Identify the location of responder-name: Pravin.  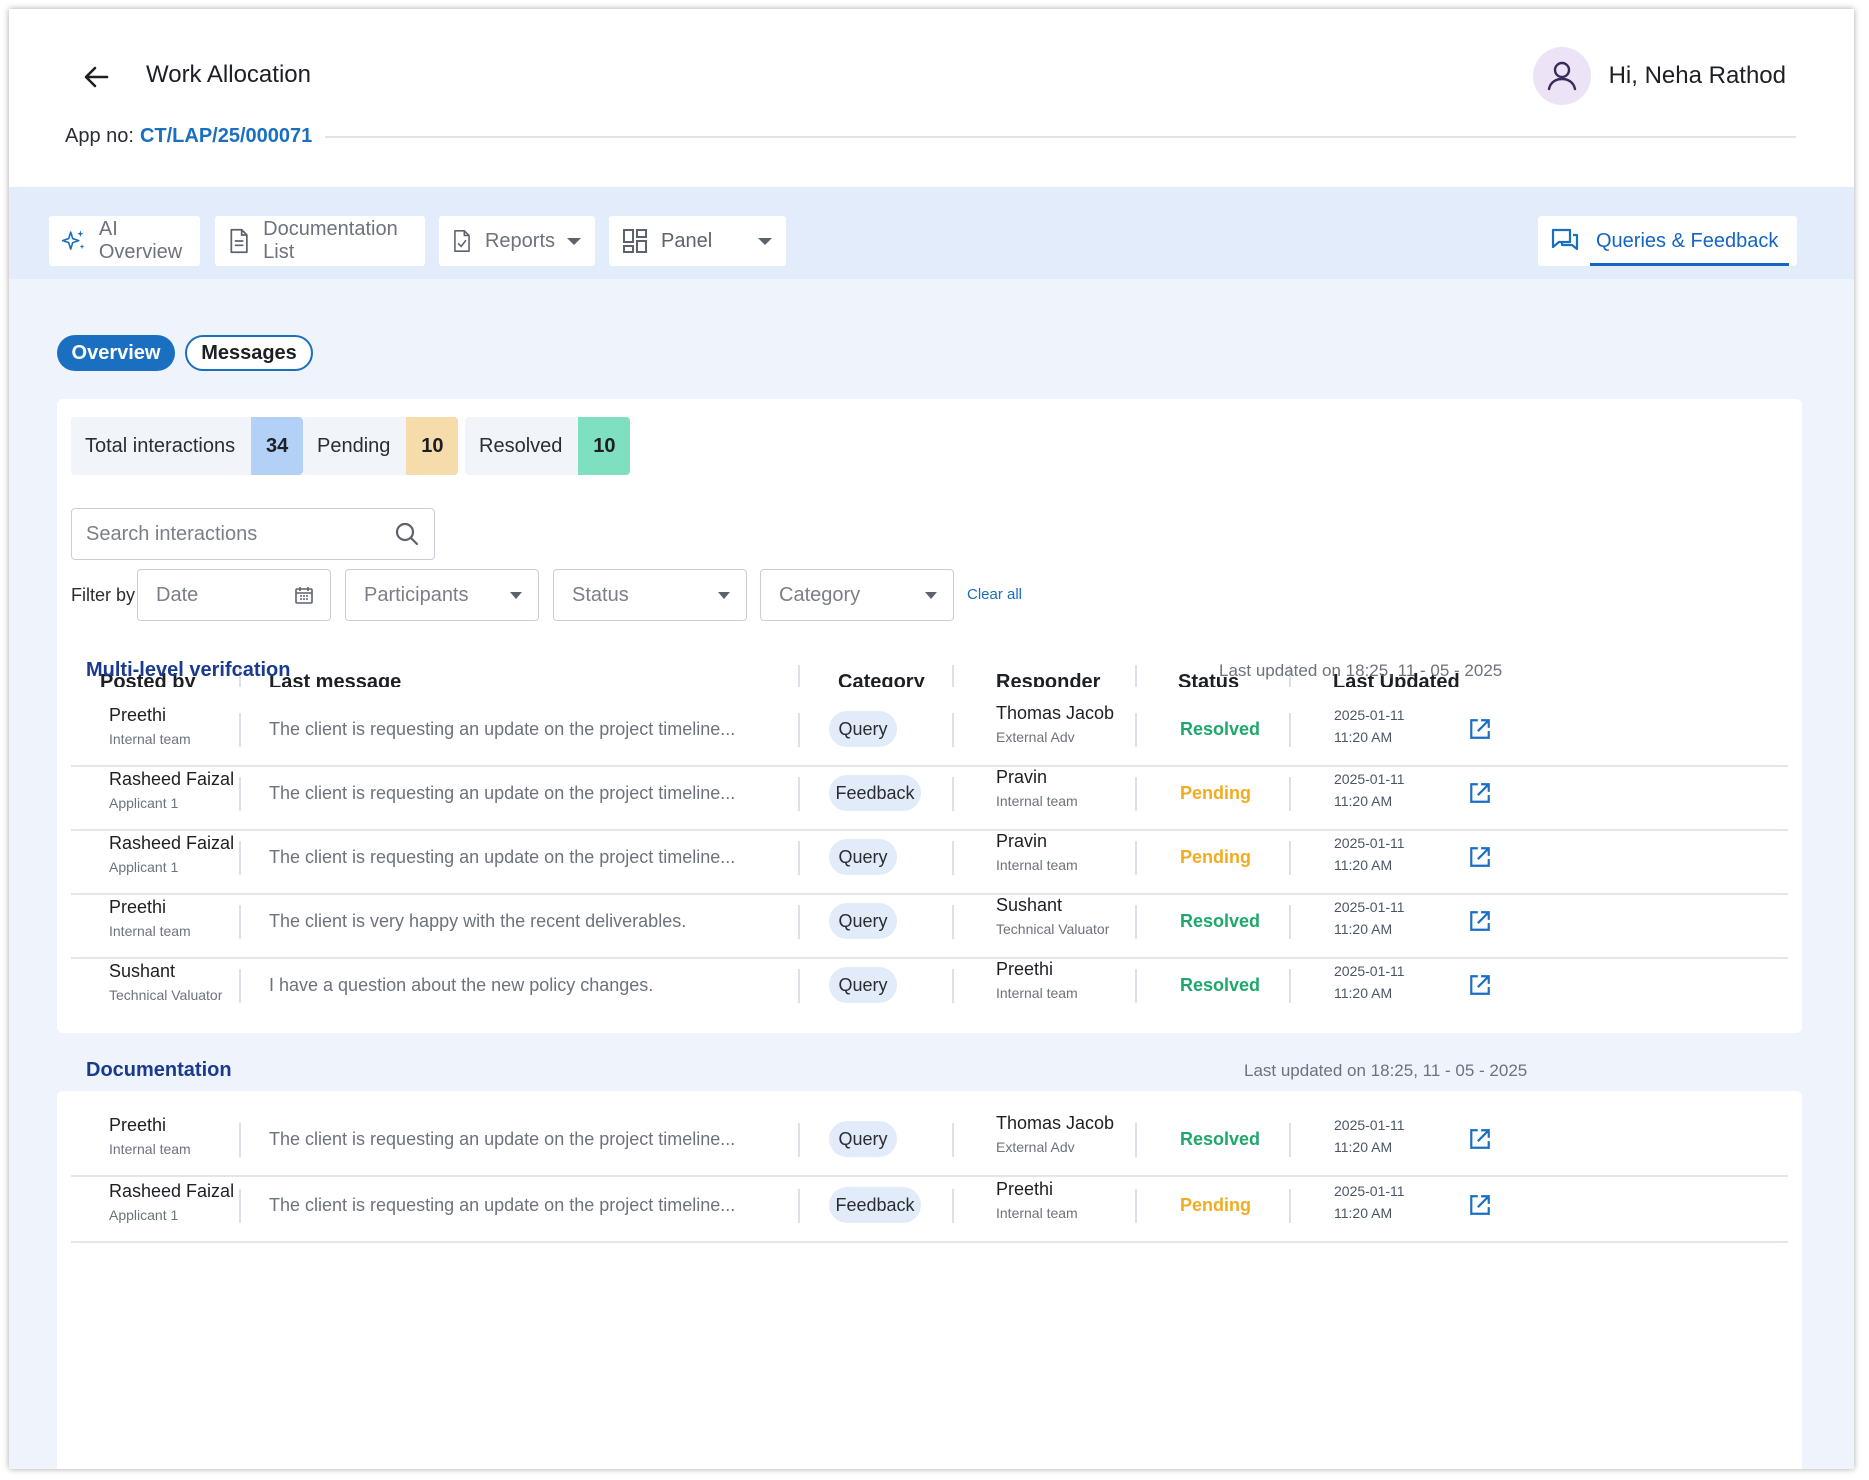
(1022, 777).